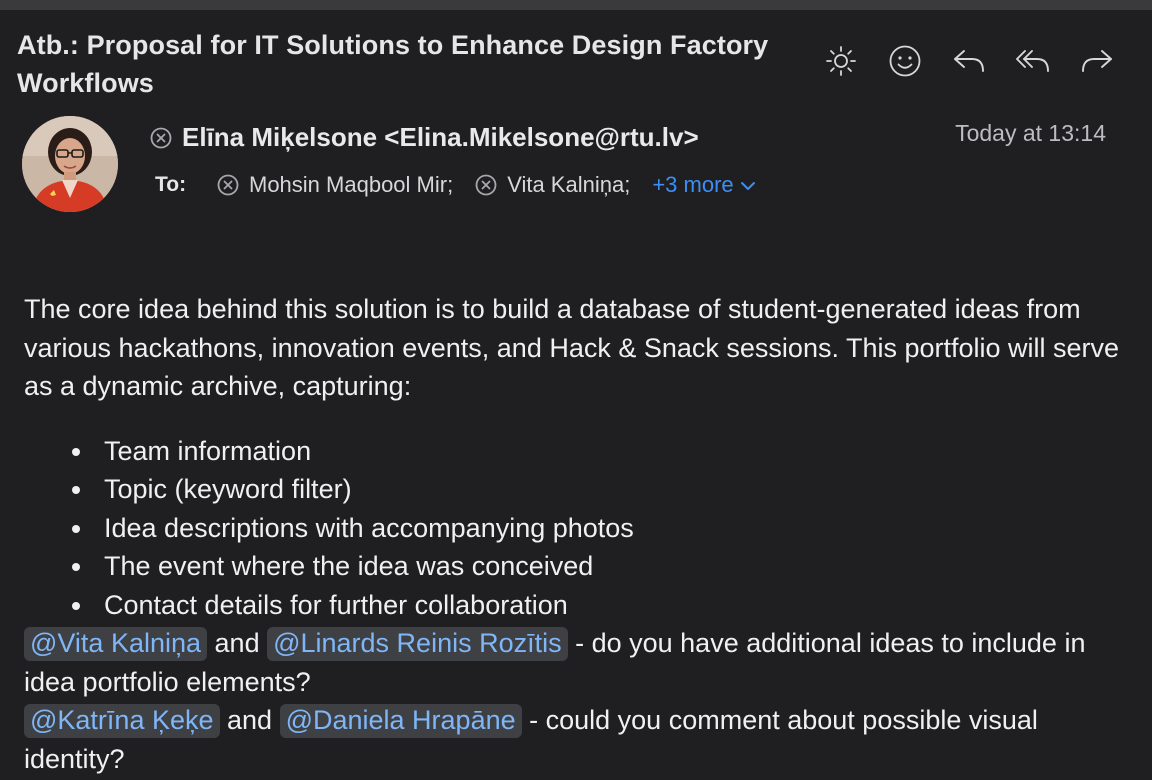 Image resolution: width=1152 pixels, height=780 pixels. What do you see at coordinates (70, 164) in the screenshot?
I see `sender-avatar` at bounding box center [70, 164].